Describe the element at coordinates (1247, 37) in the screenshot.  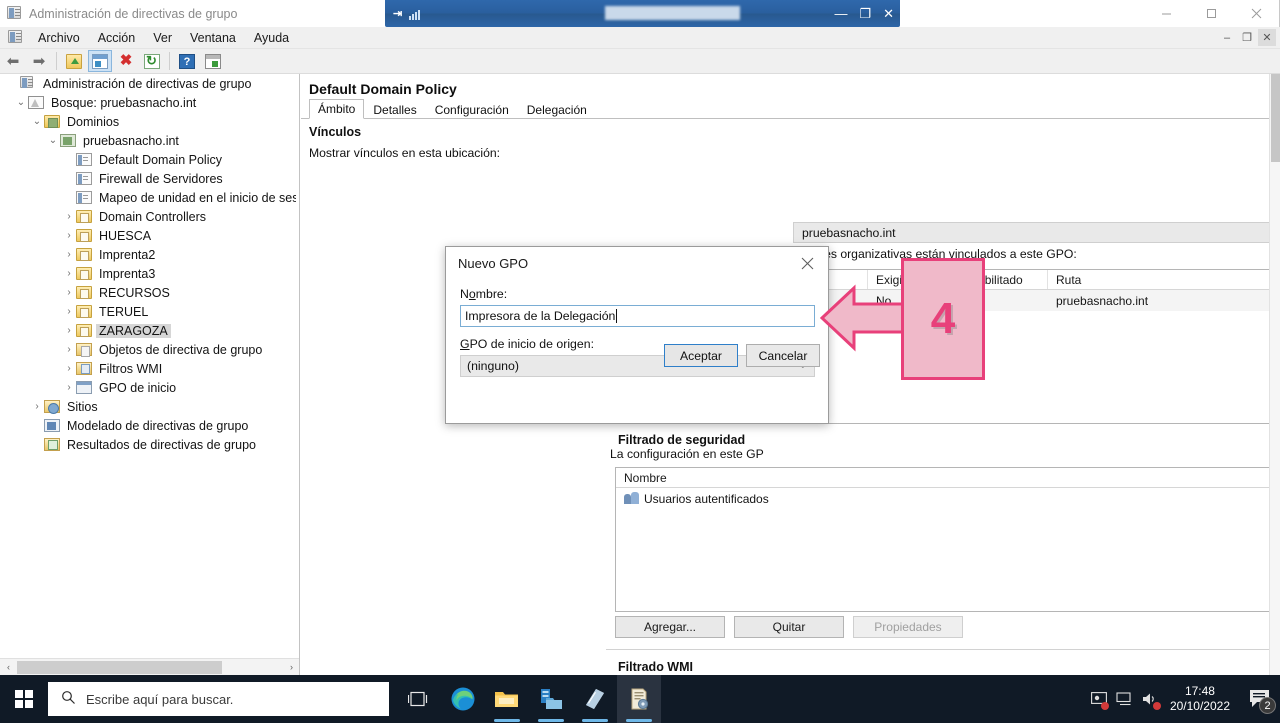
I see `mdi-restore-icon: ❐` at that location.